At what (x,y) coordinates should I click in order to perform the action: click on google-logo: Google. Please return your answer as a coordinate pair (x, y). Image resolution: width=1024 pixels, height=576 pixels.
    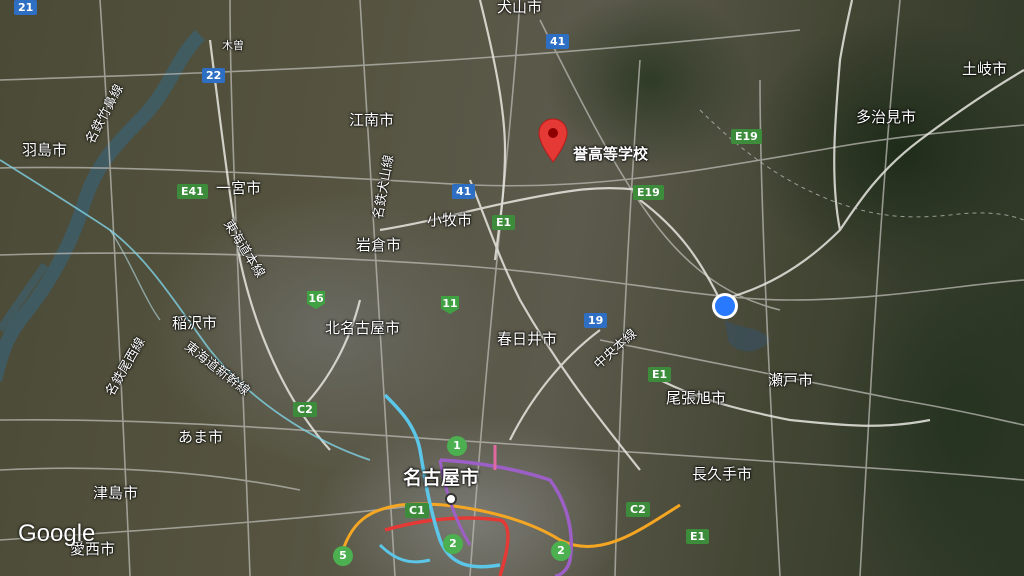
    Looking at the image, I should click on (57, 533).